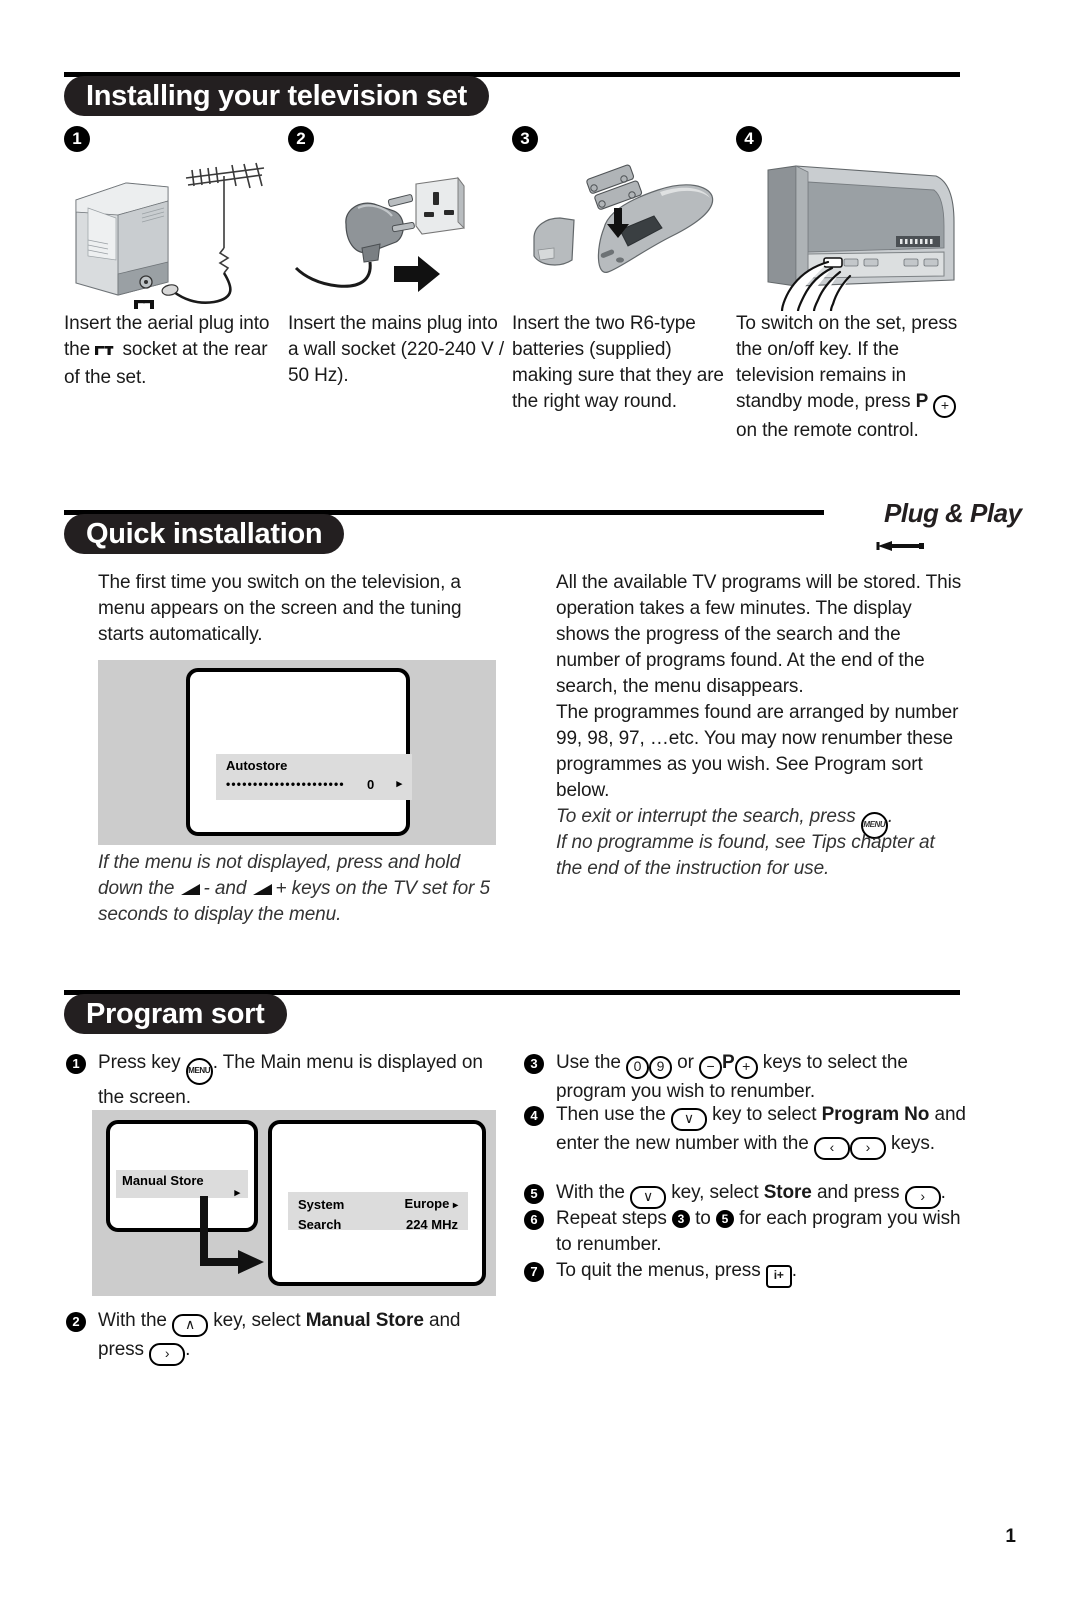 The image size is (1080, 1620). I want to click on caption-text-part2: on the remote control., so click(827, 430).